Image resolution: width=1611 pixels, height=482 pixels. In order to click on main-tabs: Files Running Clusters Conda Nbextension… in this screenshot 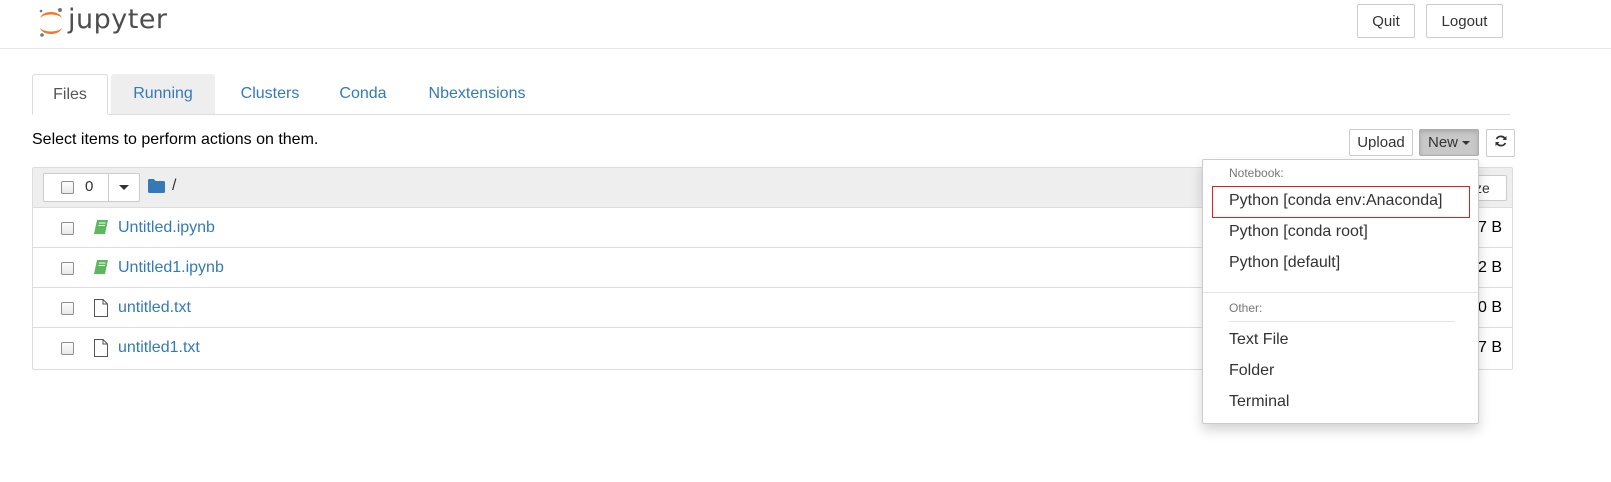, I will do `click(771, 94)`.